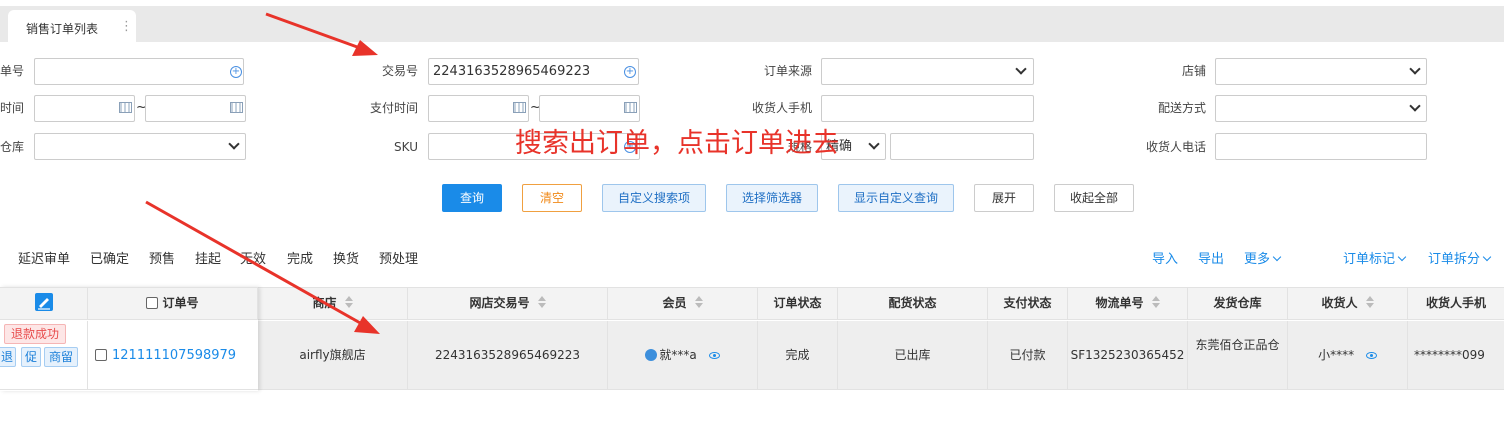 The height and width of the screenshot is (437, 1504). I want to click on column-member: 会员, so click(683, 303).